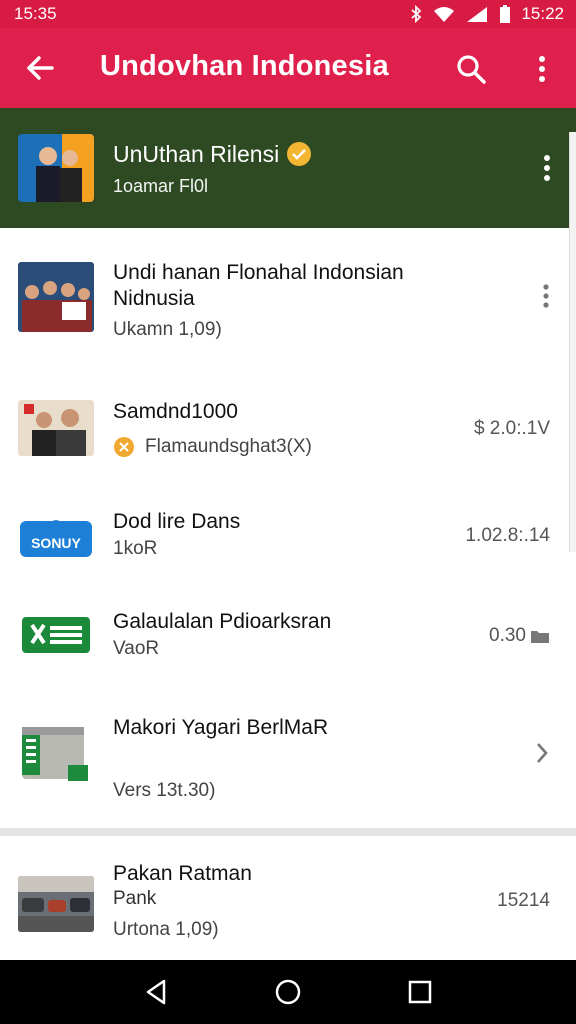  What do you see at coordinates (258, 285) in the screenshot?
I see `item-title: Undi hanan Flonahal Indonsian Nidnusia` at bounding box center [258, 285].